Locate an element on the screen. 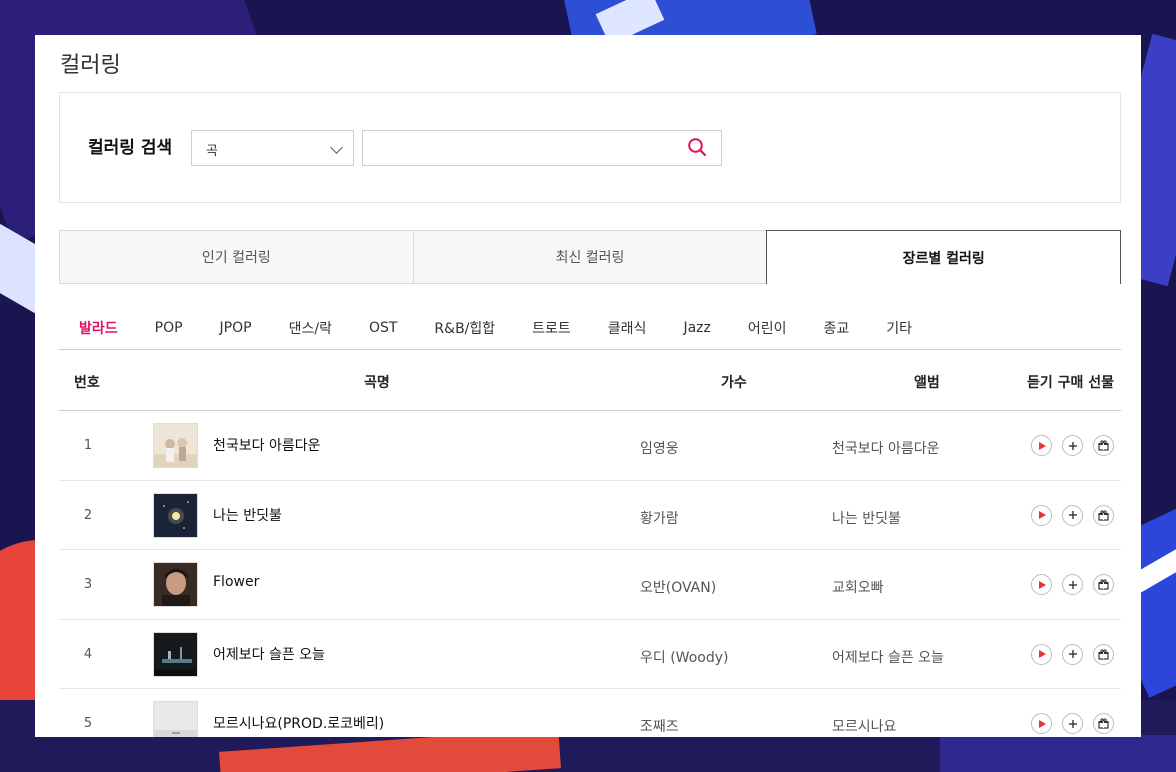 Image resolution: width=1176 pixels, height=772 pixels. genre-trot: 트로트 is located at coordinates (551, 328).